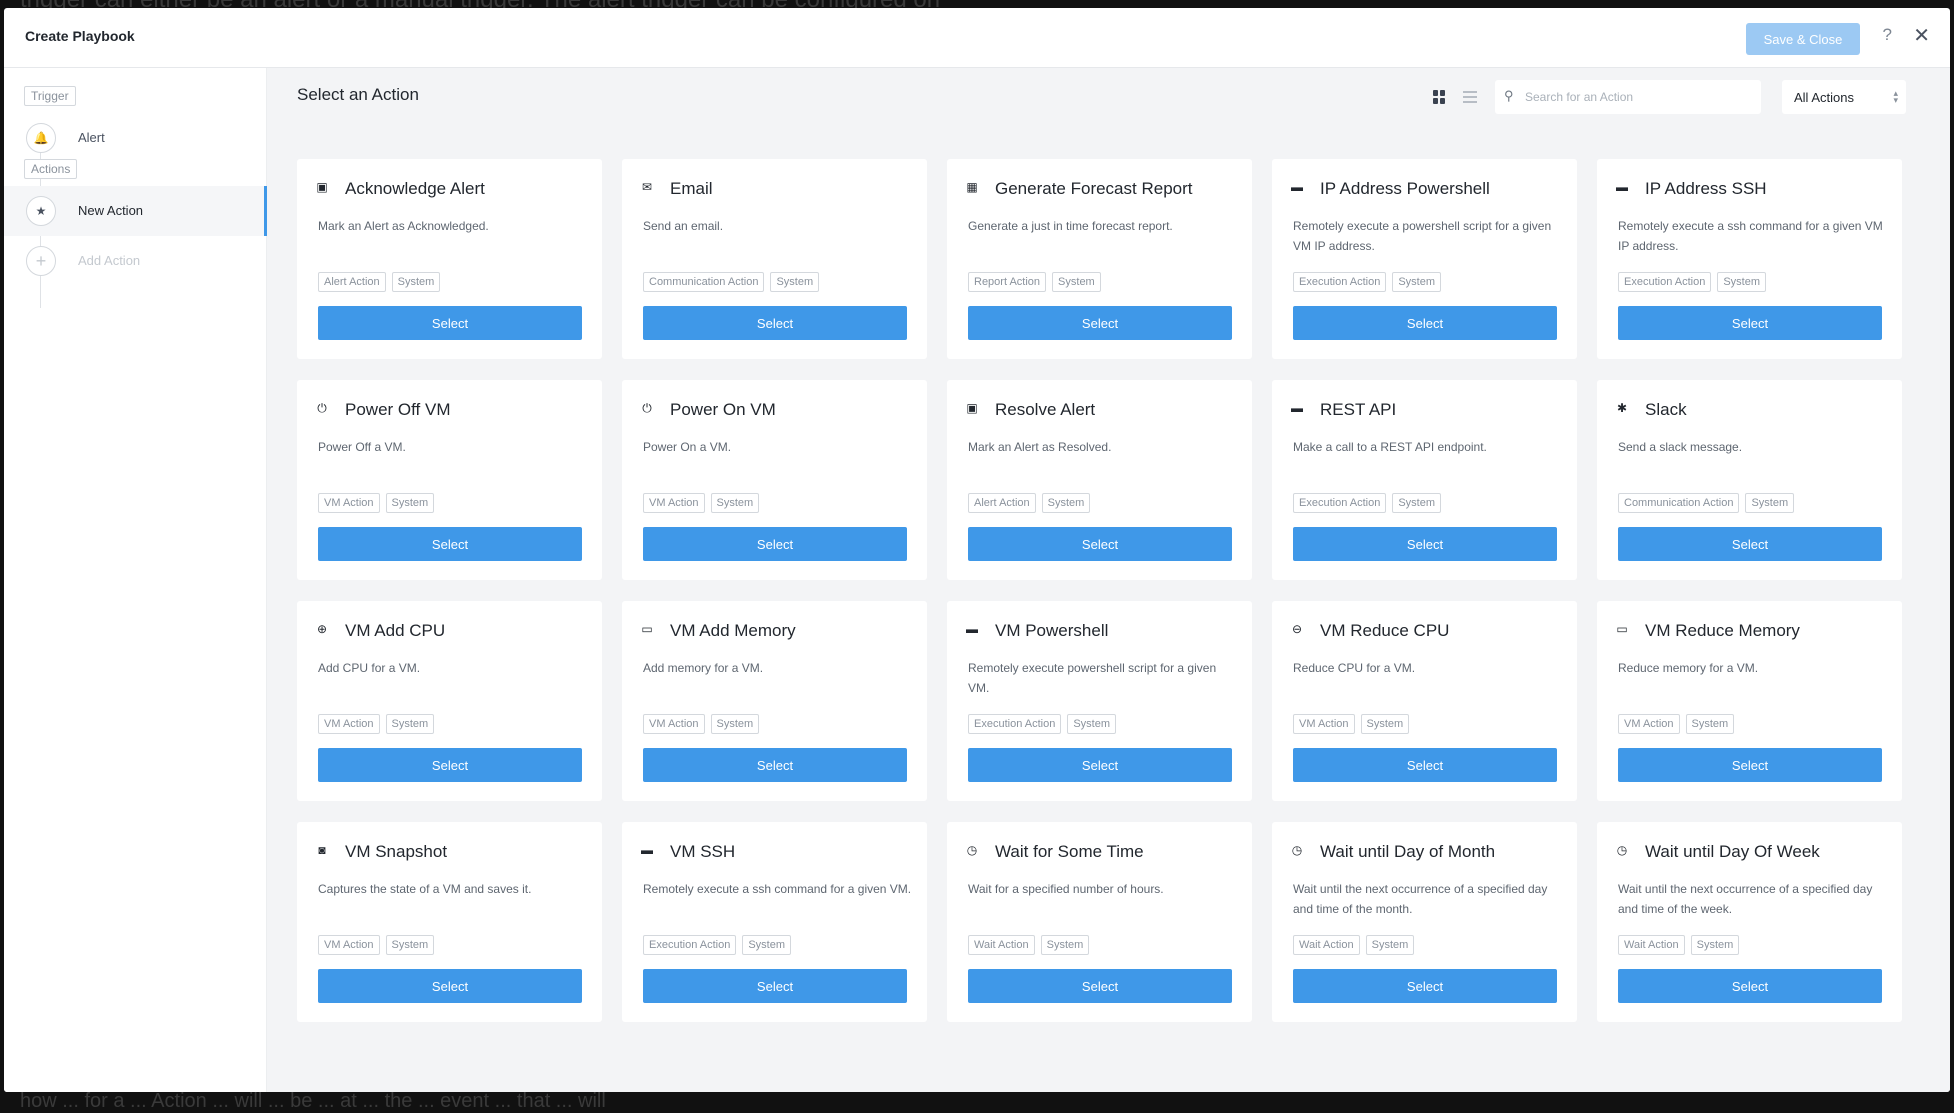  Describe the element at coordinates (1666, 409) in the screenshot. I see `action-title: Slack` at that location.